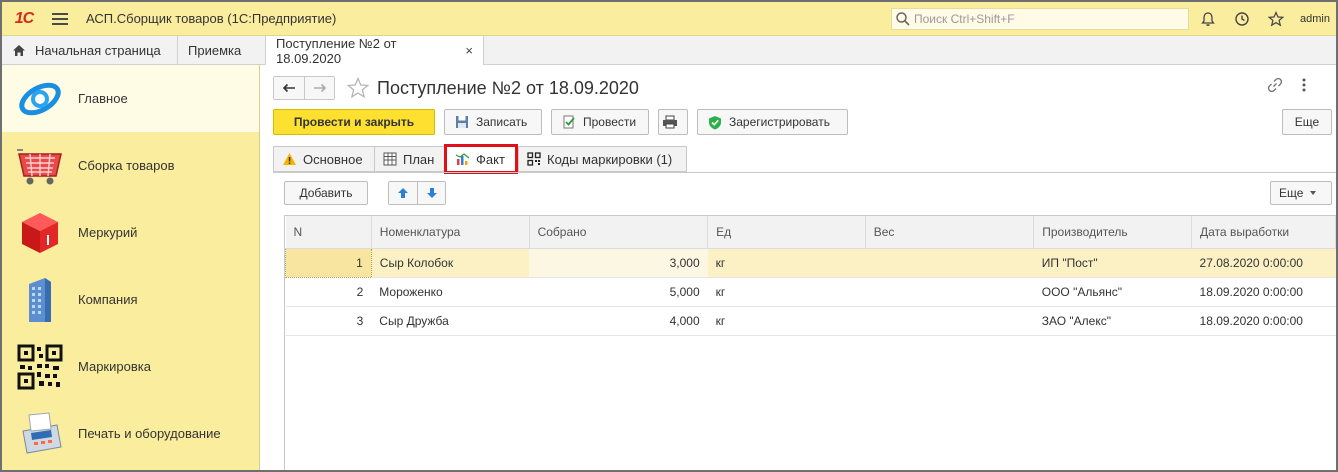 The width and height of the screenshot is (1338, 472). I want to click on cell-maker: ИП "Пост", so click(1112, 263).